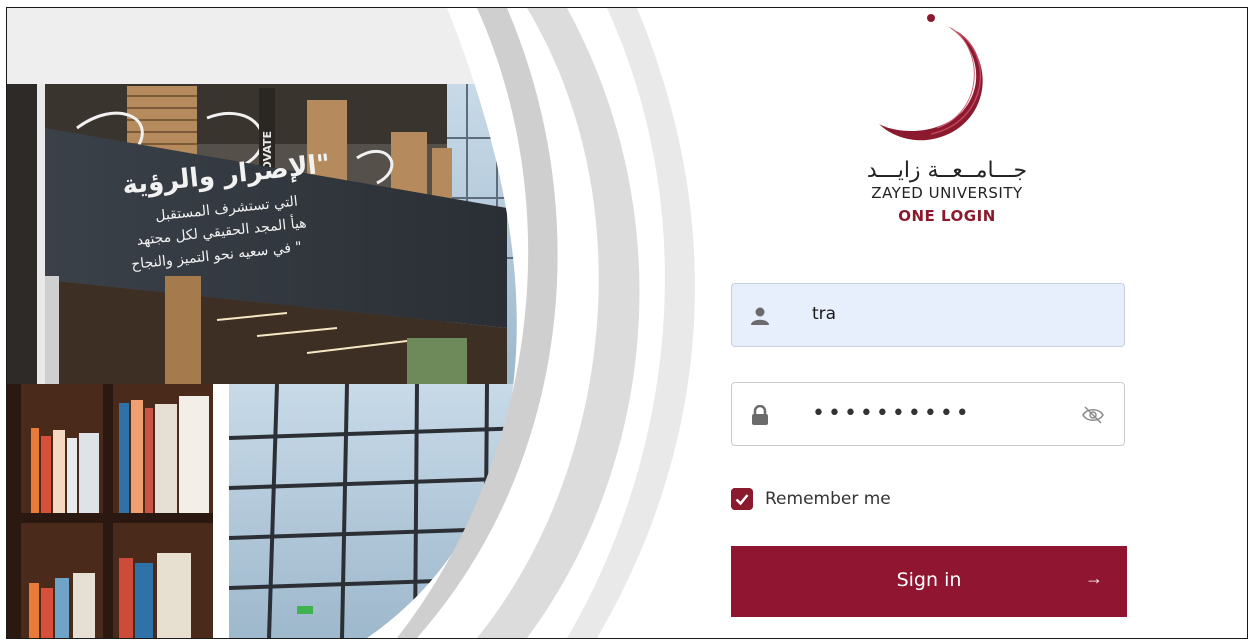 The width and height of the screenshot is (1253, 641). I want to click on password-field: ••••••••••, so click(928, 414).